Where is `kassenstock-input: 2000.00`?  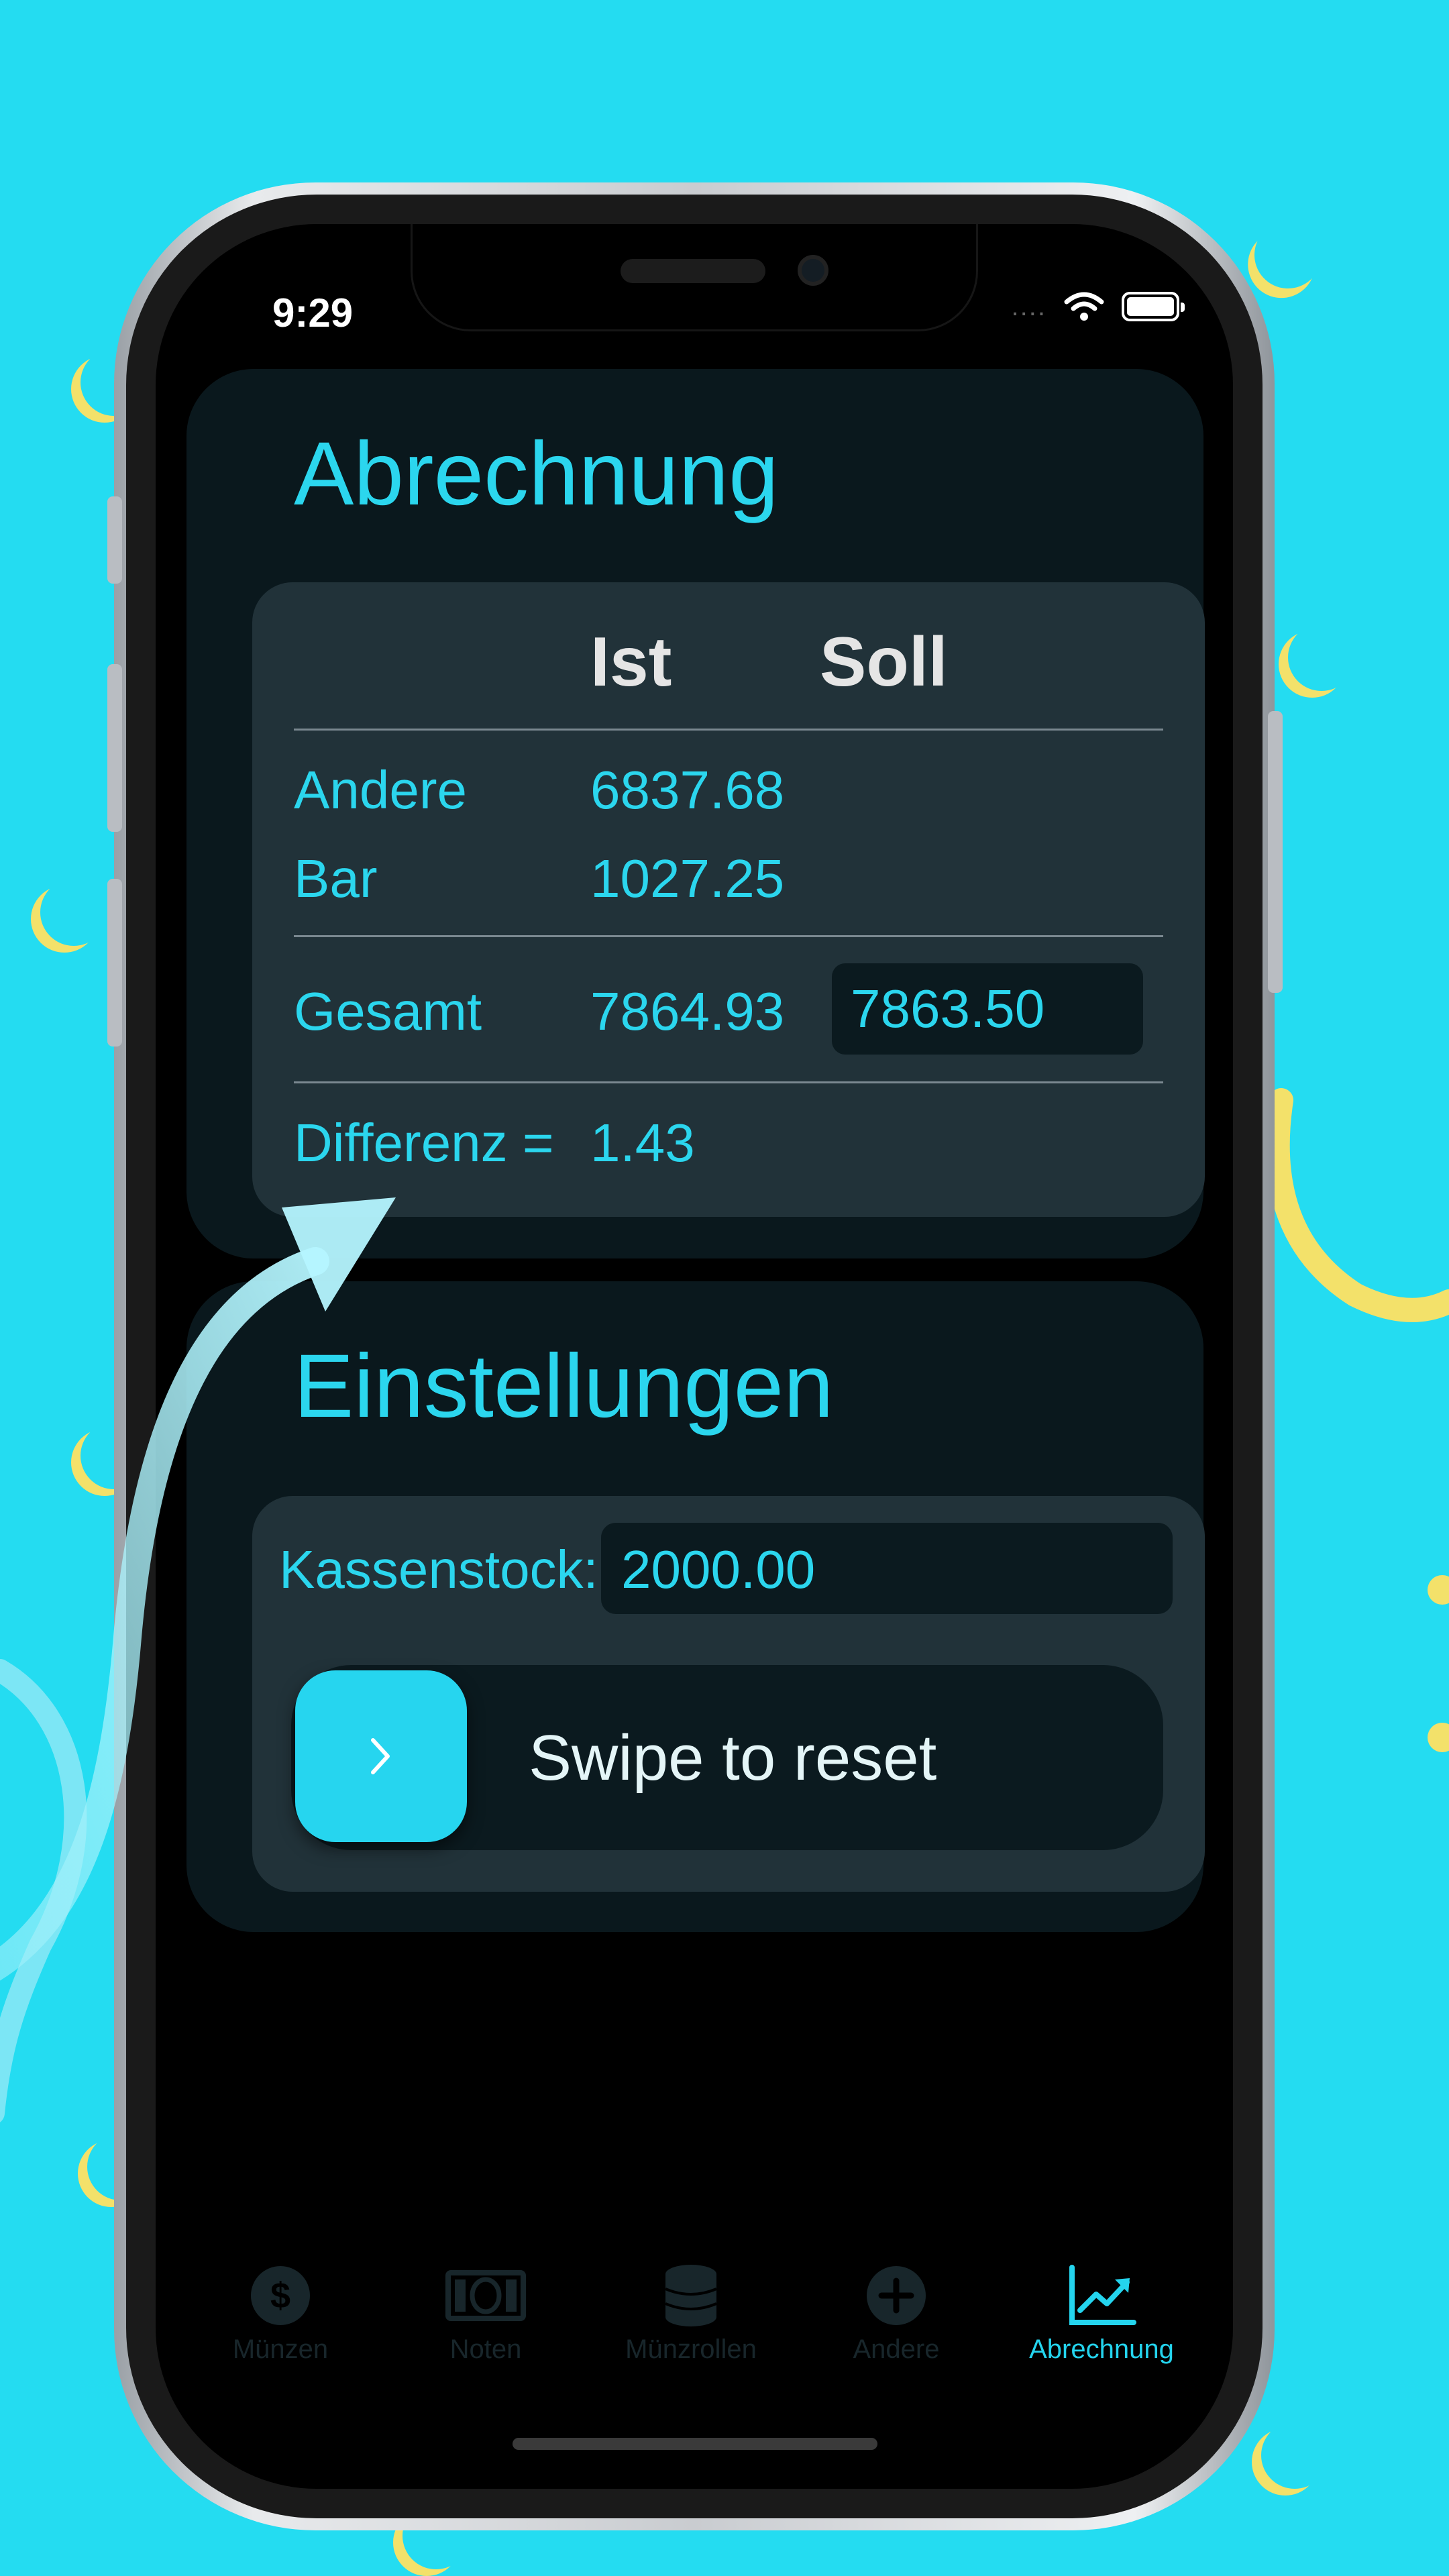
kassenstock-input: 2000.00 is located at coordinates (887, 1568).